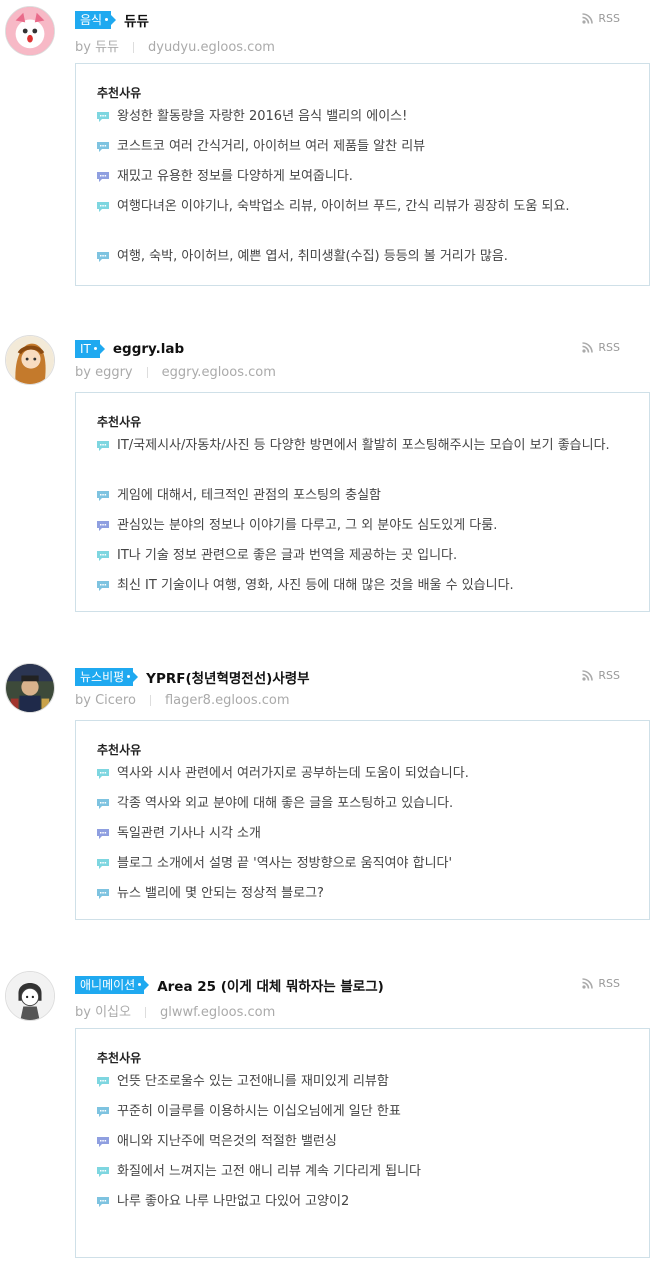  What do you see at coordinates (103, 1012) in the screenshot?
I see `author: by 이십오` at bounding box center [103, 1012].